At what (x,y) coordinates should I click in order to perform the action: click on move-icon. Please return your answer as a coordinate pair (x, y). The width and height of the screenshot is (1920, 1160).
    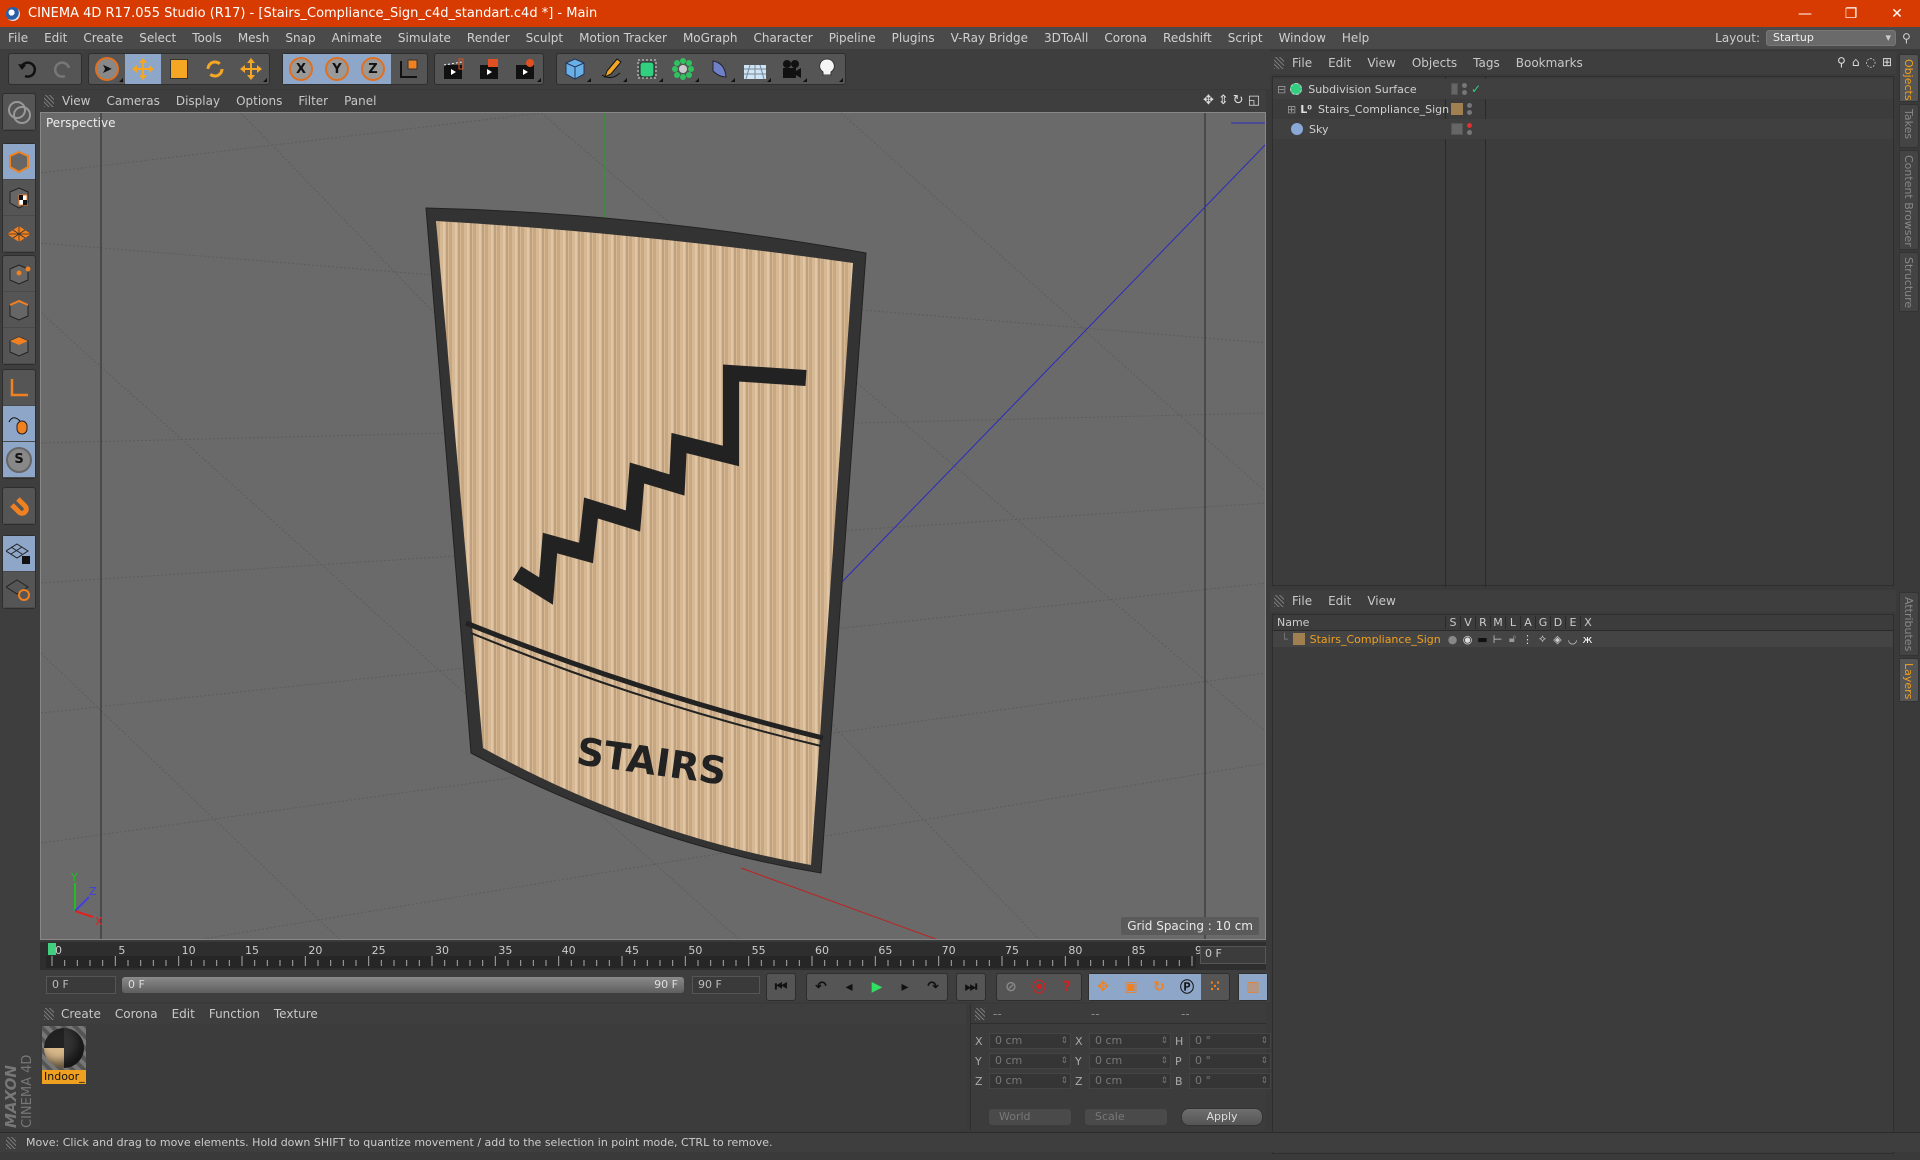
    Looking at the image, I should click on (143, 69).